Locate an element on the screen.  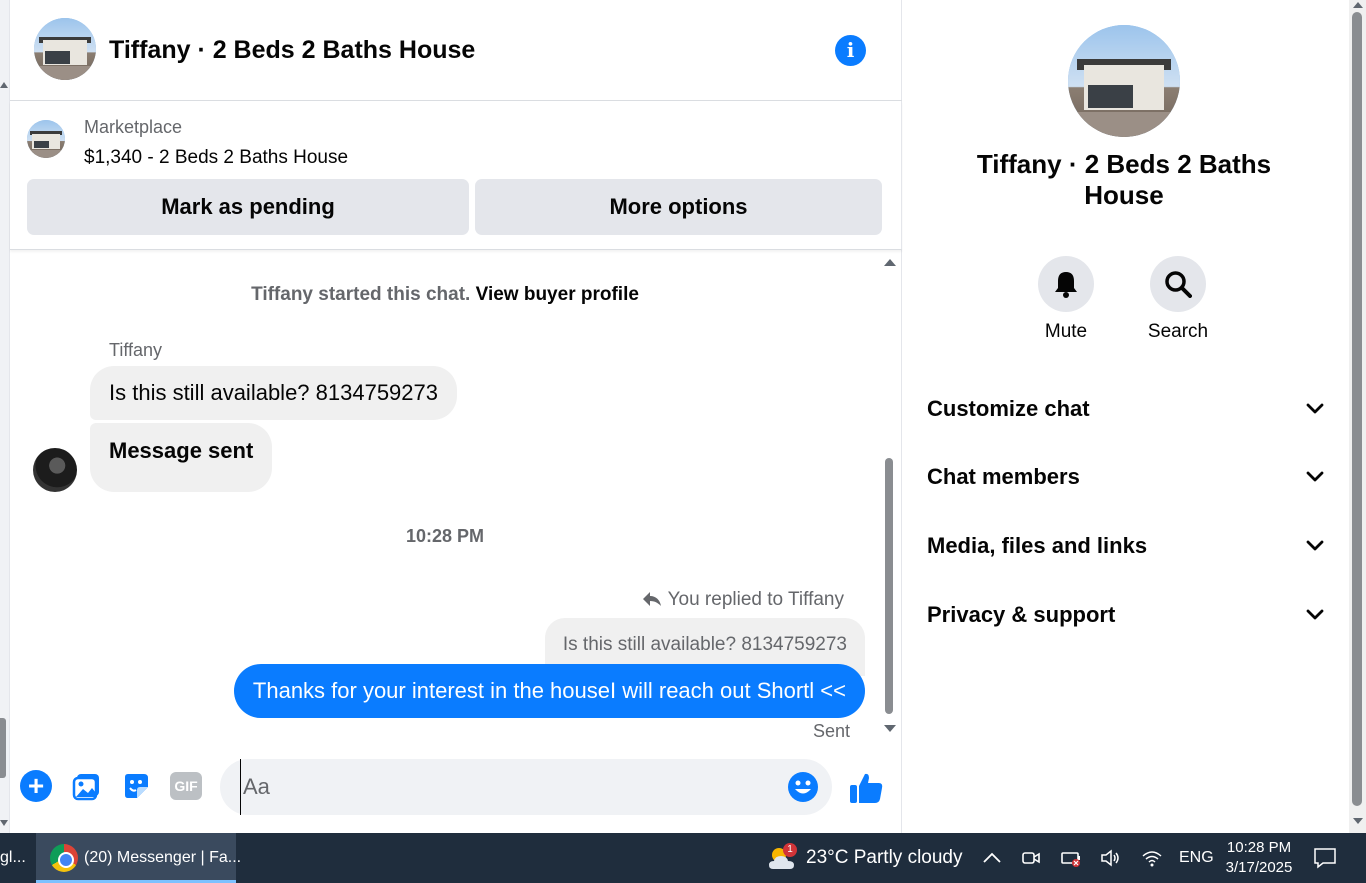
view-buyer-profile-link: View buyer profile is located at coordinates (557, 294).